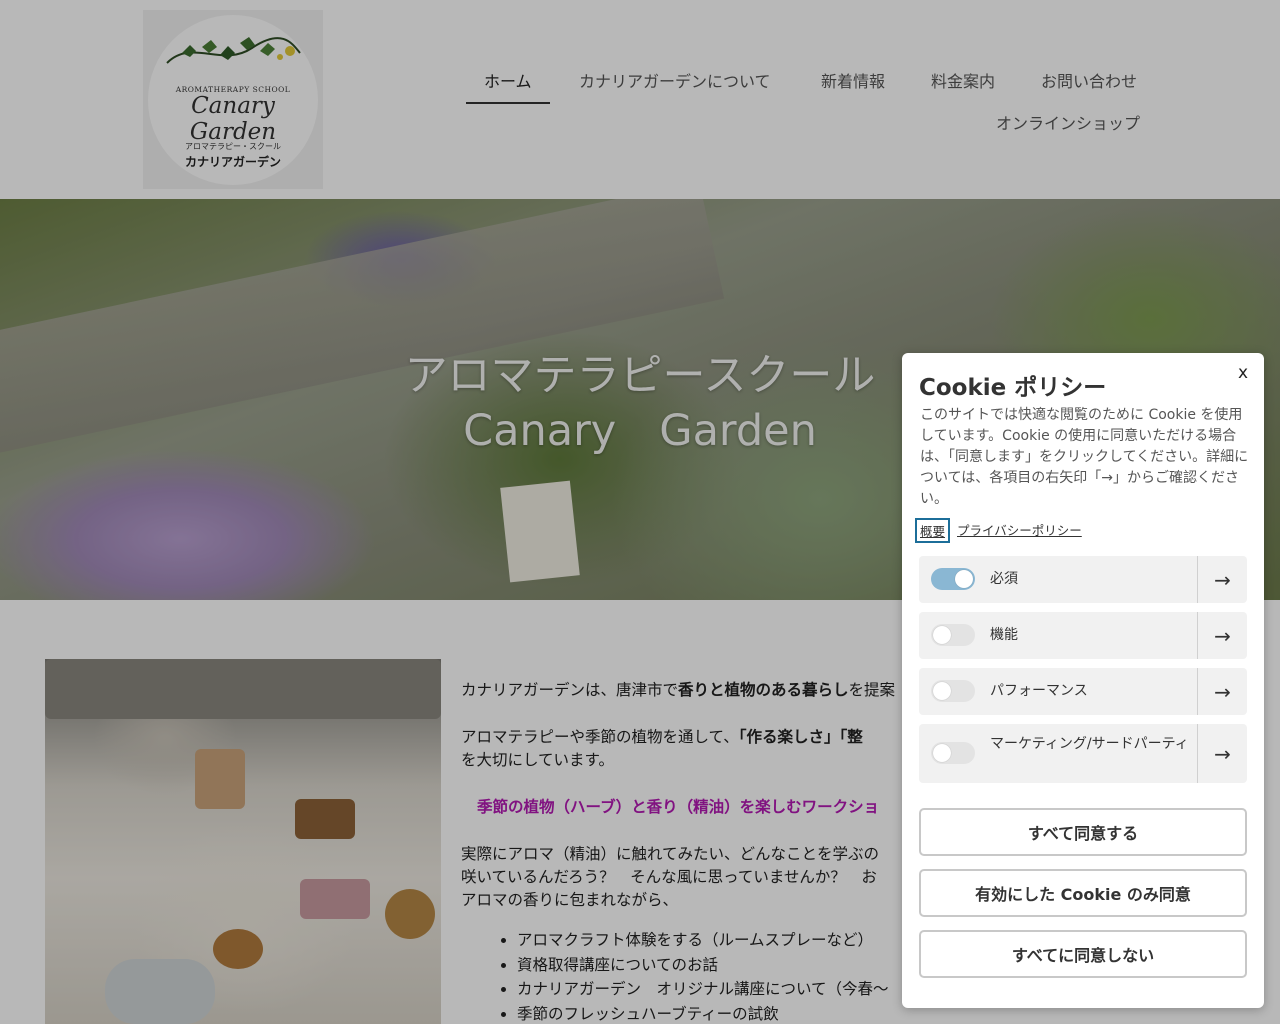 The height and width of the screenshot is (1024, 1280). Describe the element at coordinates (1004, 635) in the screenshot. I see `category-label: 機能` at that location.